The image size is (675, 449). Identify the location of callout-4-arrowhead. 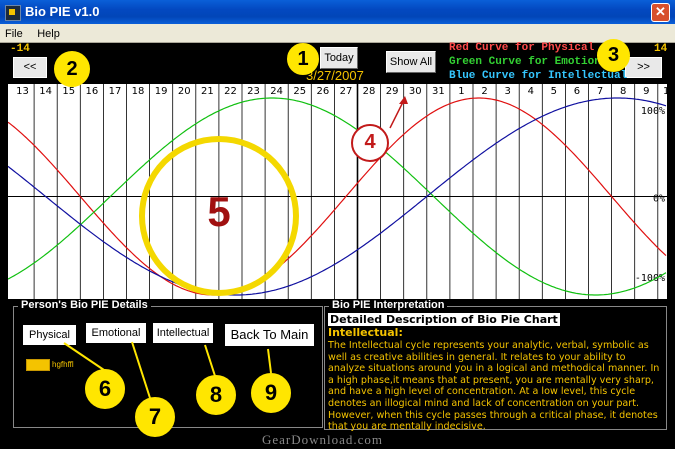
(403, 100).